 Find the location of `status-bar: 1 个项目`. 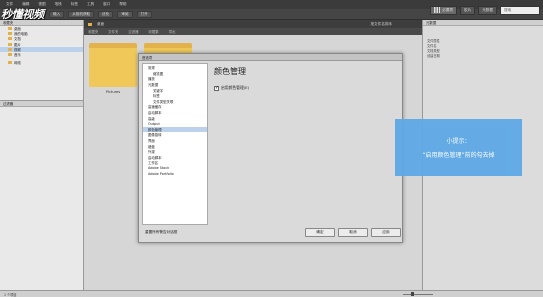

status-bar: 1 个项目 is located at coordinates (271, 293).